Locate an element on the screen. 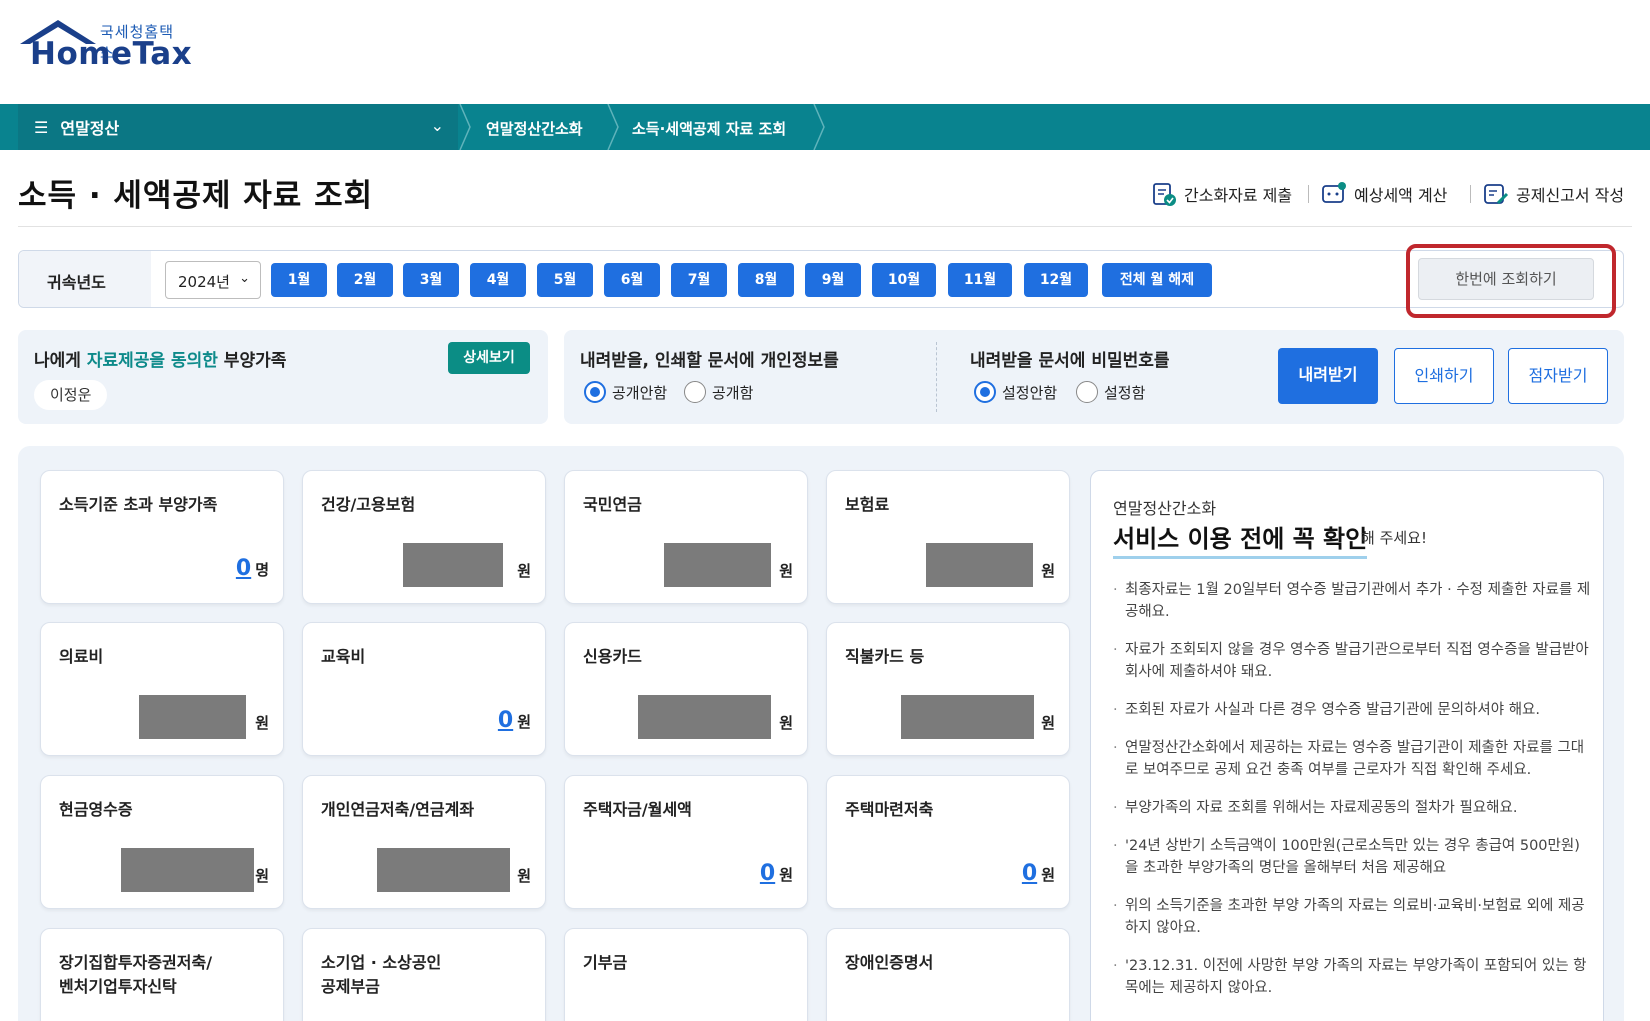  dependents-title: 나에게 자료제공을 동의한 부양가족 is located at coordinates (160, 358).